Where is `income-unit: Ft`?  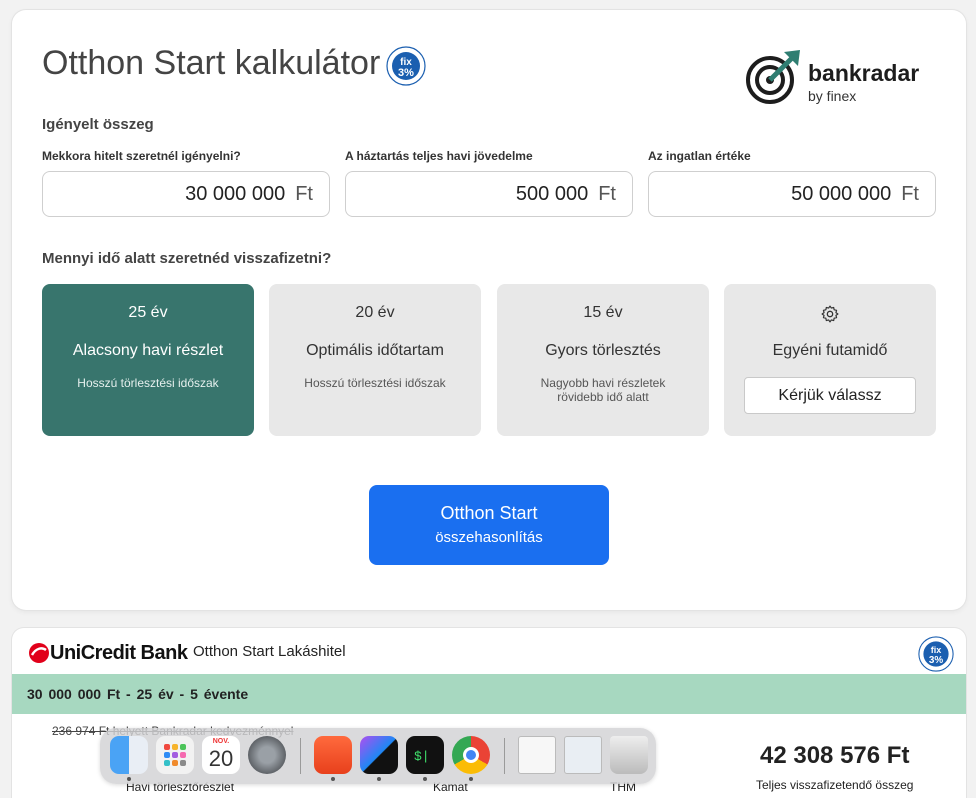
income-unit: Ft is located at coordinates (607, 193).